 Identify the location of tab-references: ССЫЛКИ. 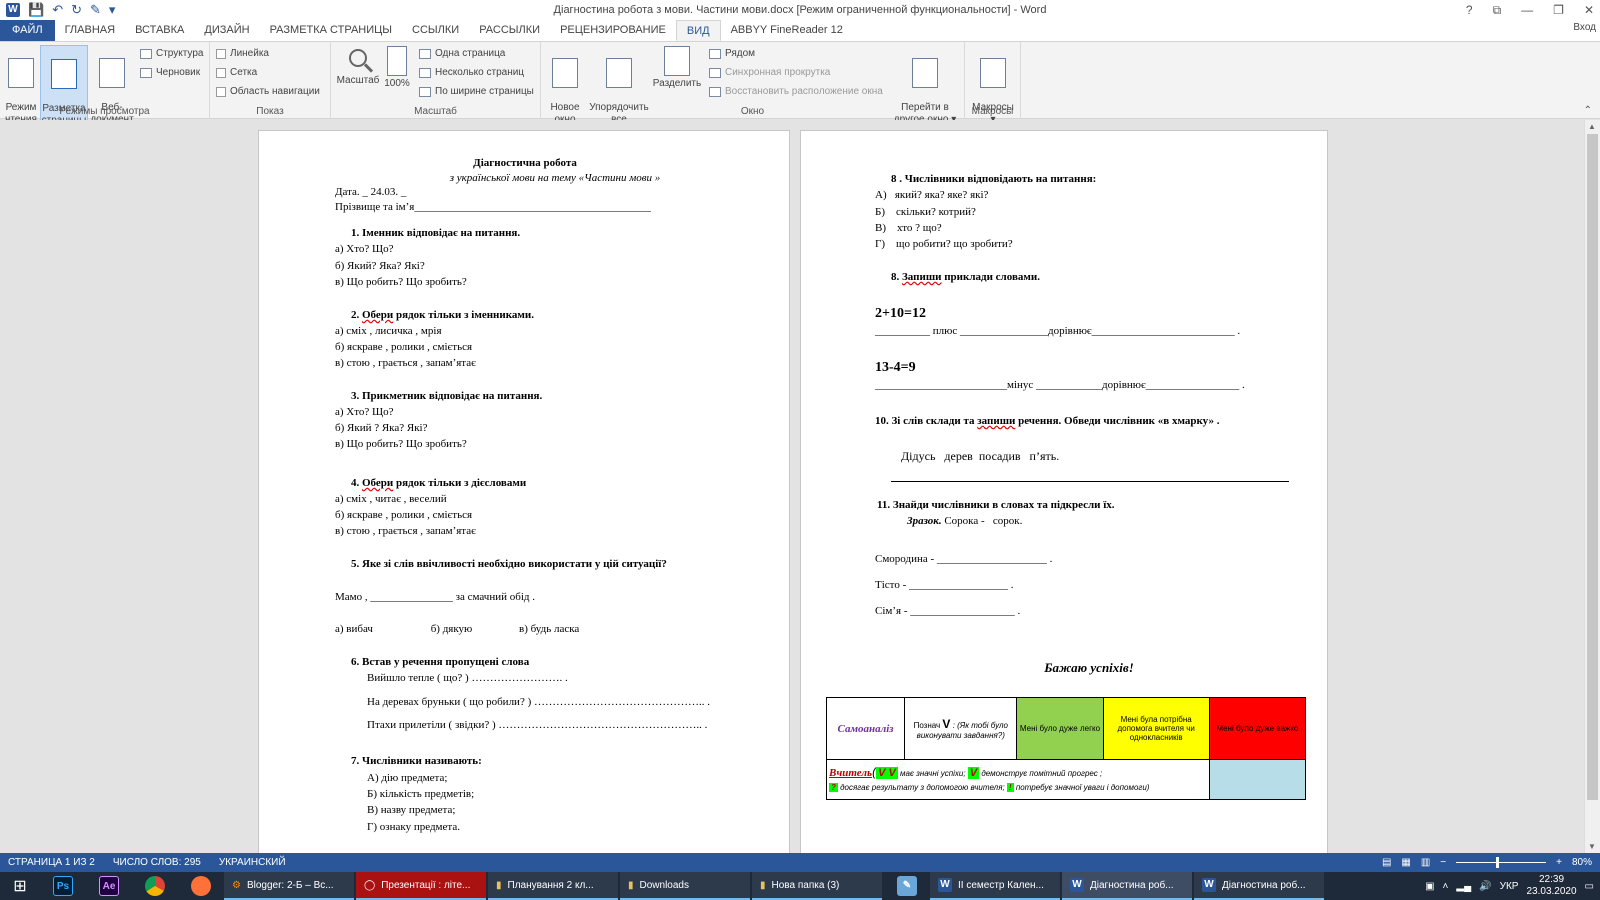
(435, 30).